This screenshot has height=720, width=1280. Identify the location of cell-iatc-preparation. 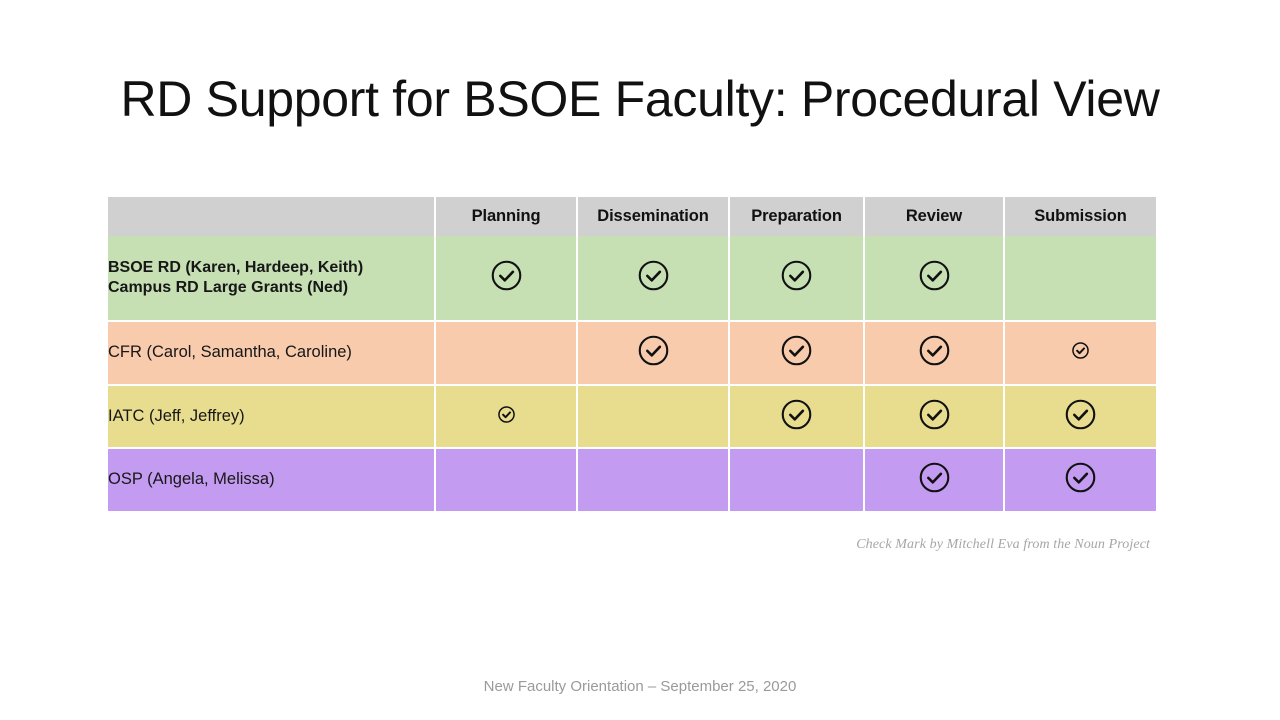
(797, 417).